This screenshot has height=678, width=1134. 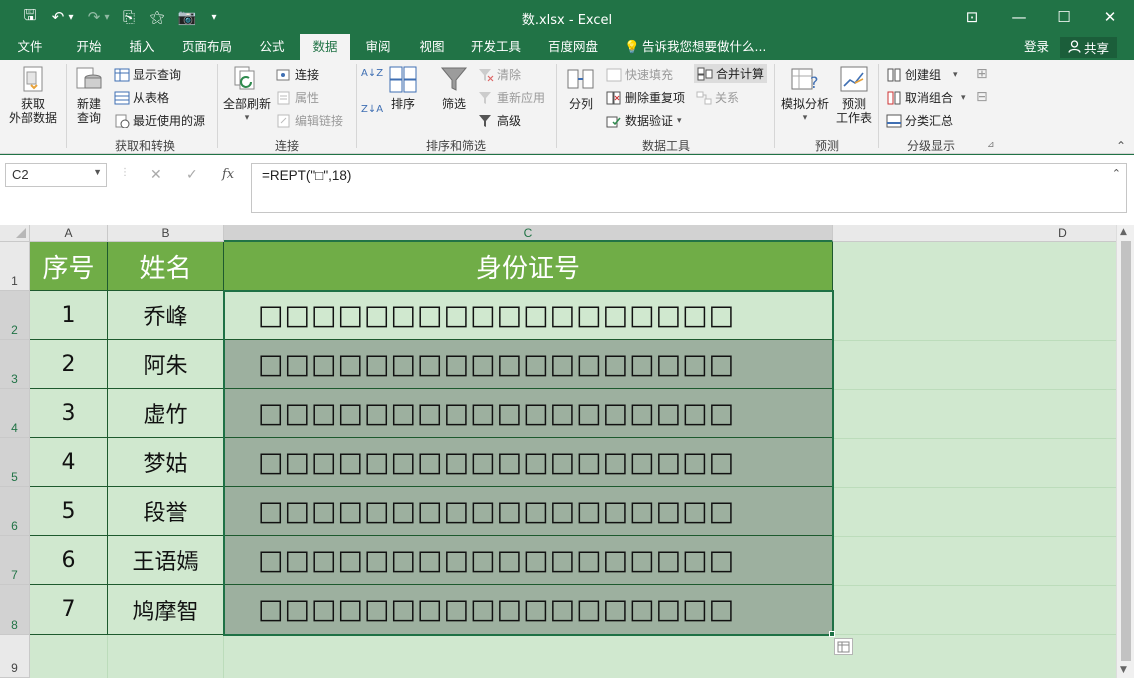 What do you see at coordinates (454, 87) in the screenshot?
I see `filter-button: 筛选` at bounding box center [454, 87].